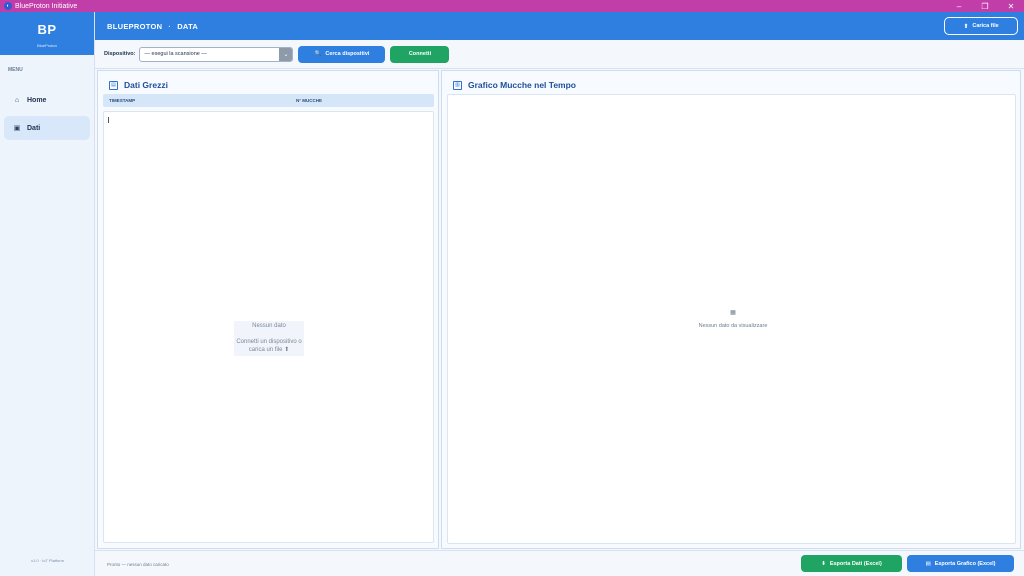 Image resolution: width=1024 pixels, height=576 pixels. I want to click on window-title: BlueProton Initiative, so click(46, 6).